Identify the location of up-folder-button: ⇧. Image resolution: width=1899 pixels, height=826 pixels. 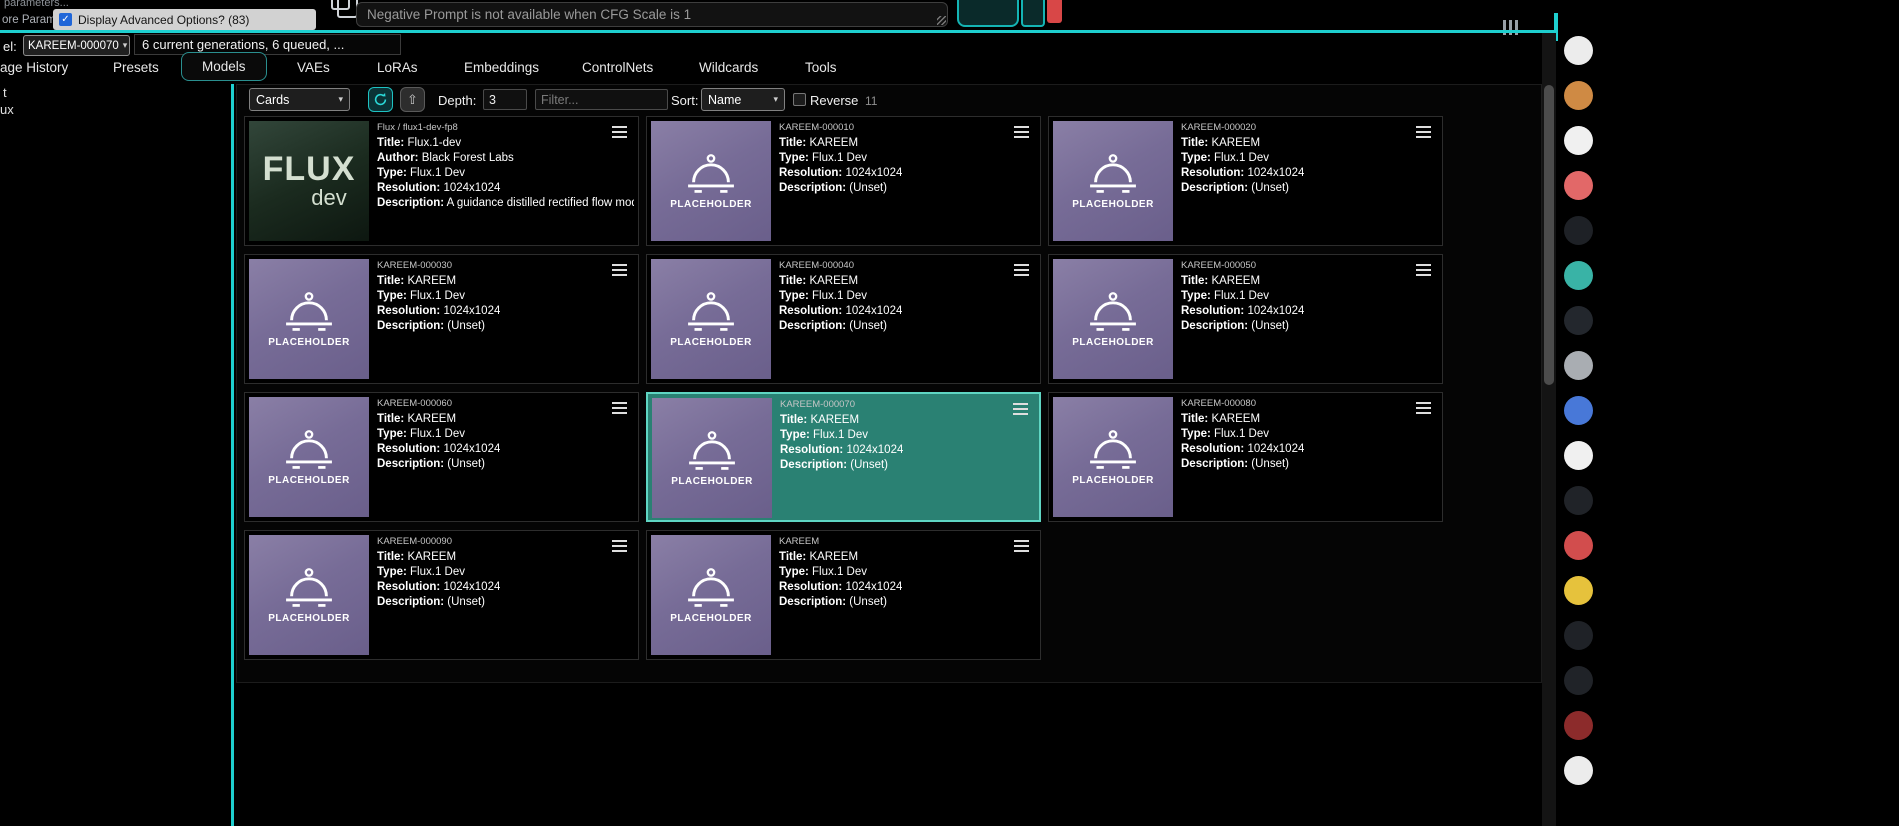
(412, 99).